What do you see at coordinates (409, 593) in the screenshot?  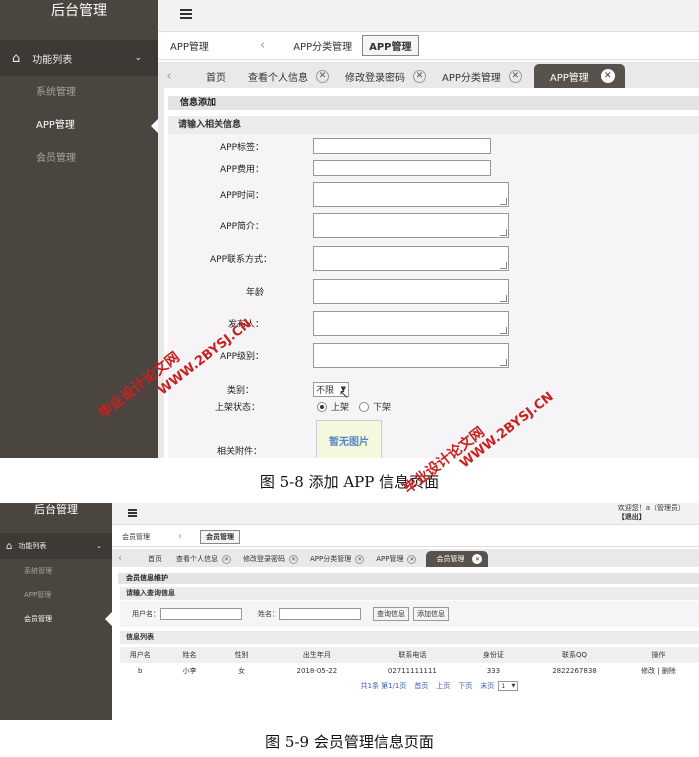 I see `query-section-title: 请输入查询信息` at bounding box center [409, 593].